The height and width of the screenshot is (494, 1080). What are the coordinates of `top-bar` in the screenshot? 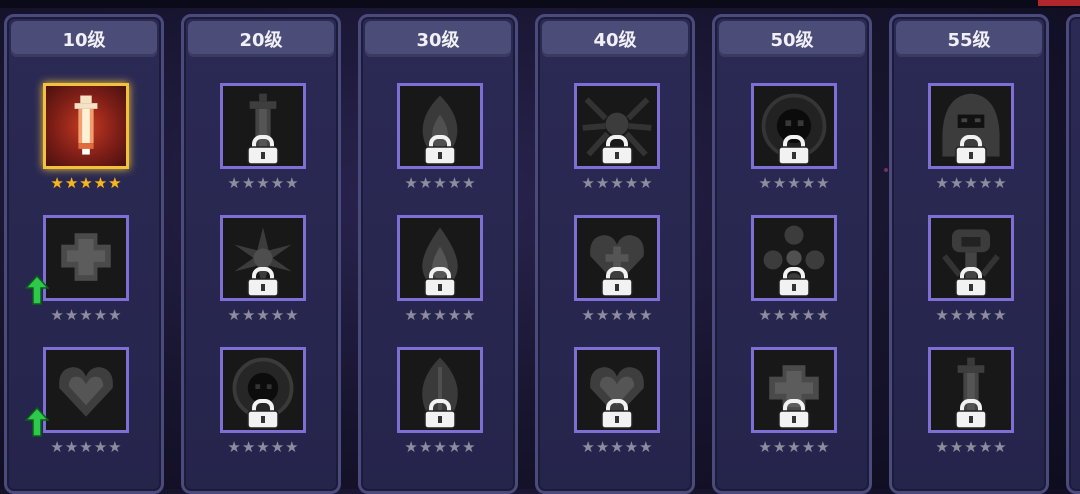 It's located at (540, 4).